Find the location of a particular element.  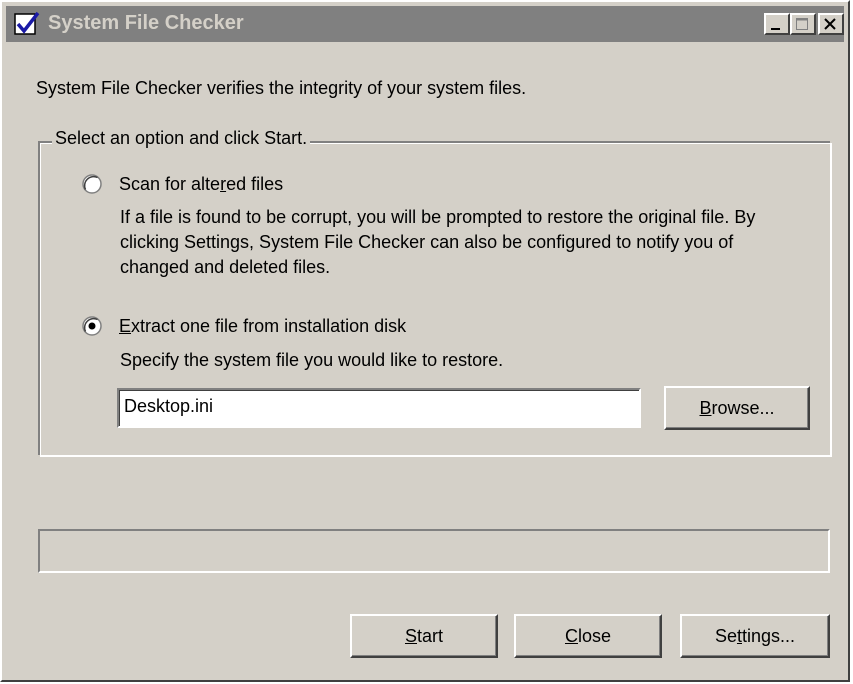

minimize-icon is located at coordinates (775, 29).